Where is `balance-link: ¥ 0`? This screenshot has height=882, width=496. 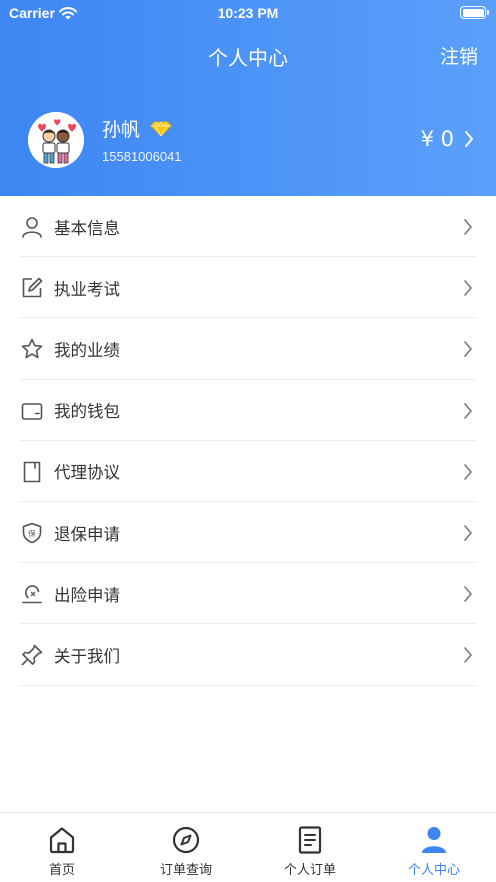 balance-link: ¥ 0 is located at coordinates (447, 139).